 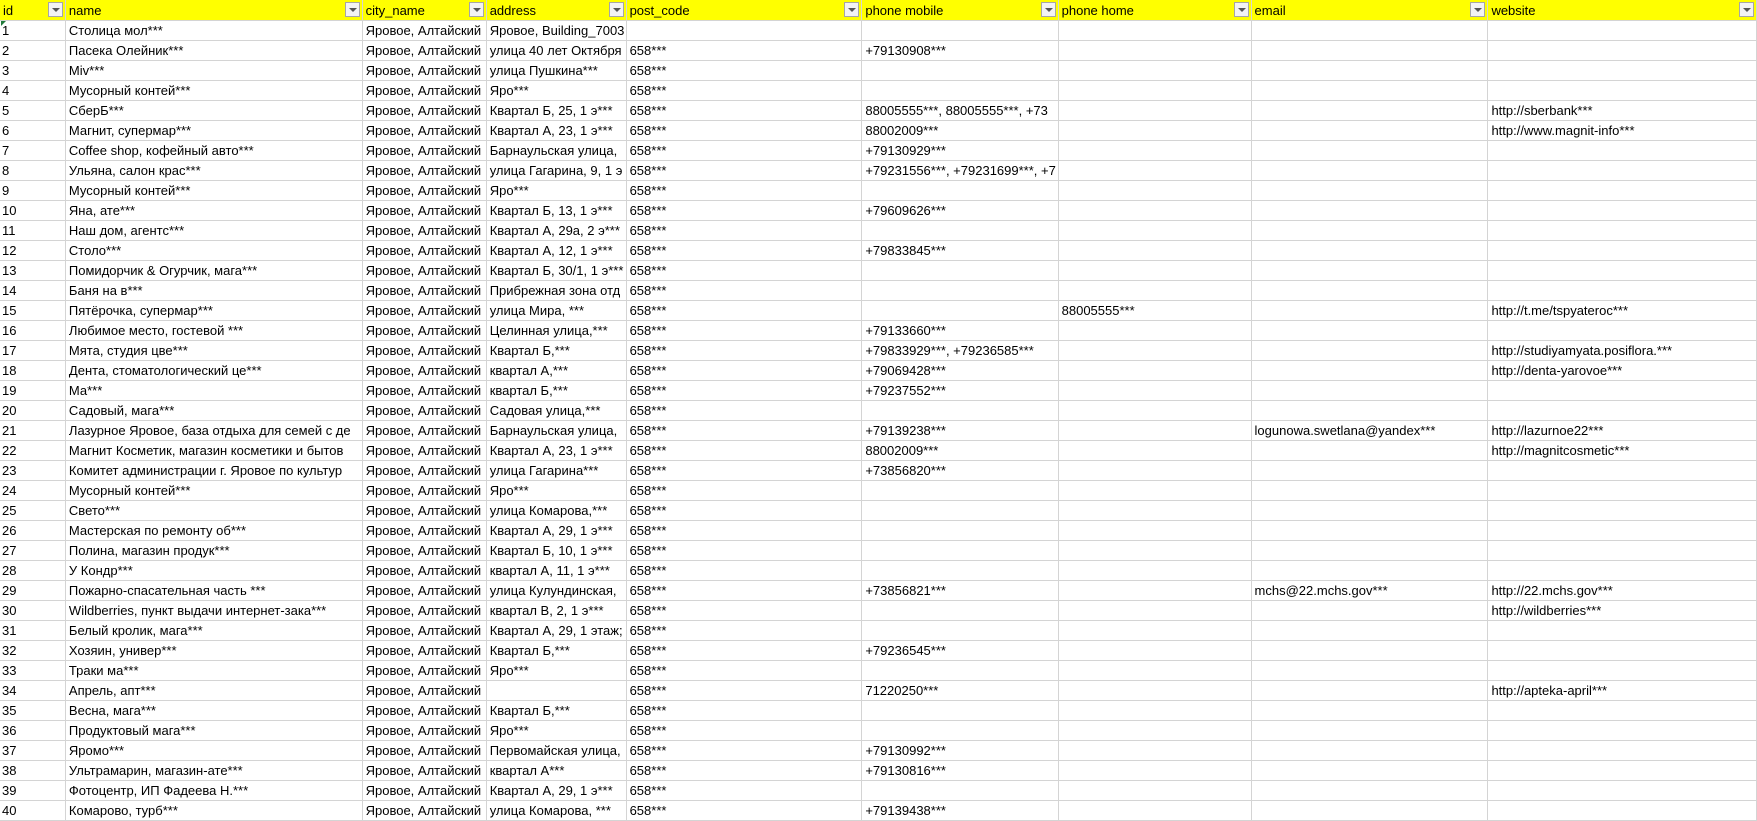 I want to click on cell-address: Квартал Б, 30/1, 1 э***, so click(x=556, y=270).